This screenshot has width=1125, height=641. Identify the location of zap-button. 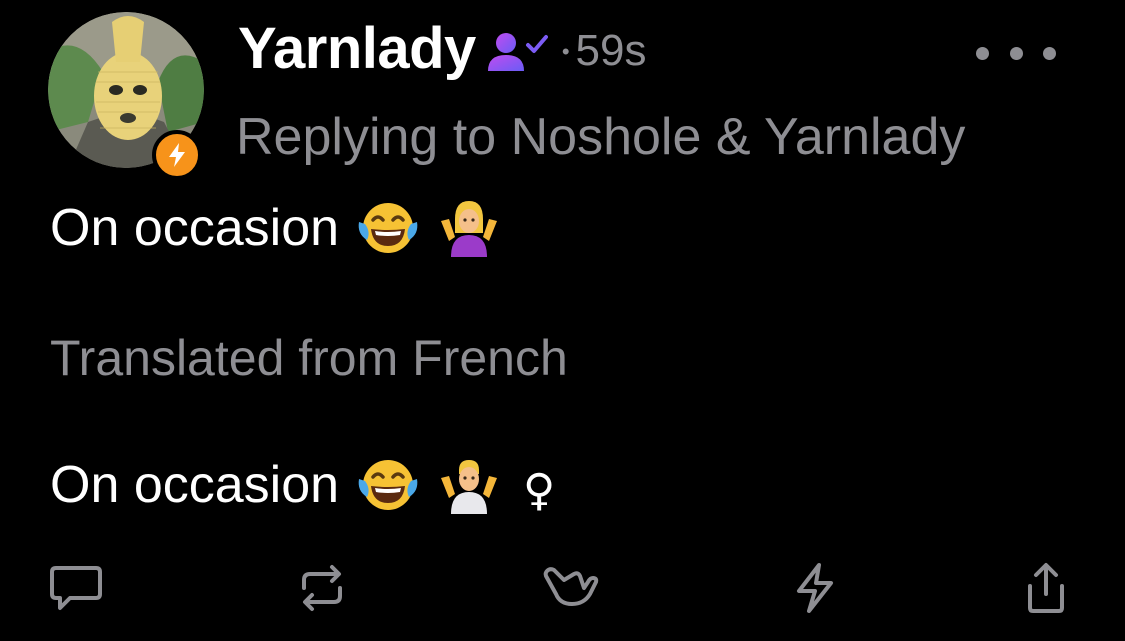
(815, 588).